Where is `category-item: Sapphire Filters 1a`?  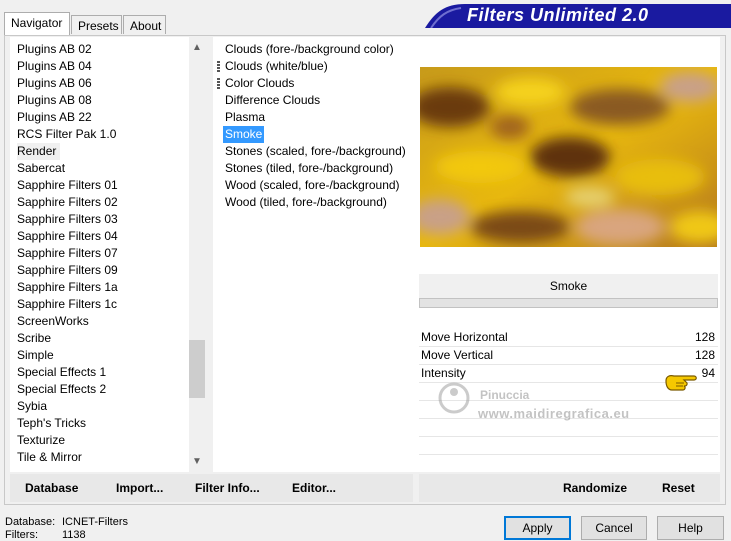 category-item: Sapphire Filters 1a is located at coordinates (67, 287).